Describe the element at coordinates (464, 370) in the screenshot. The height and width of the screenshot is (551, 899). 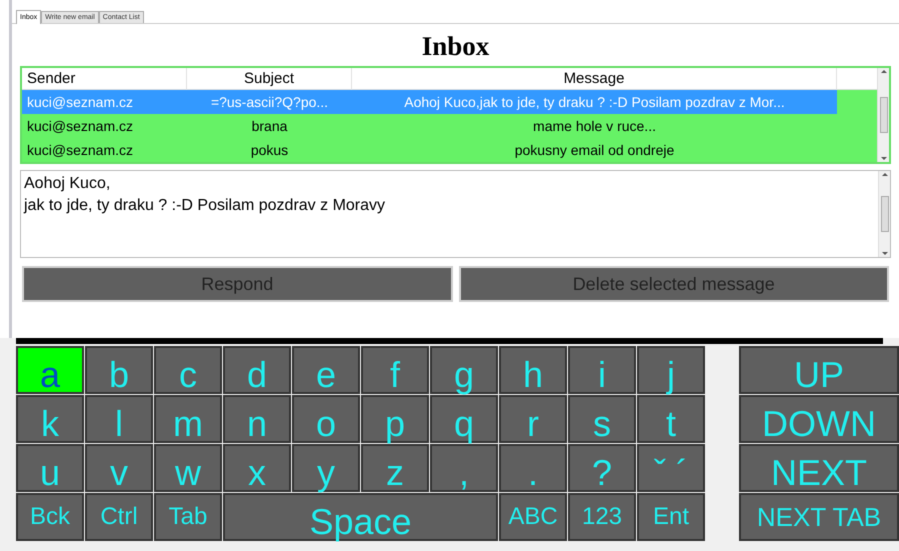
I see `keyboard-key: g` at that location.